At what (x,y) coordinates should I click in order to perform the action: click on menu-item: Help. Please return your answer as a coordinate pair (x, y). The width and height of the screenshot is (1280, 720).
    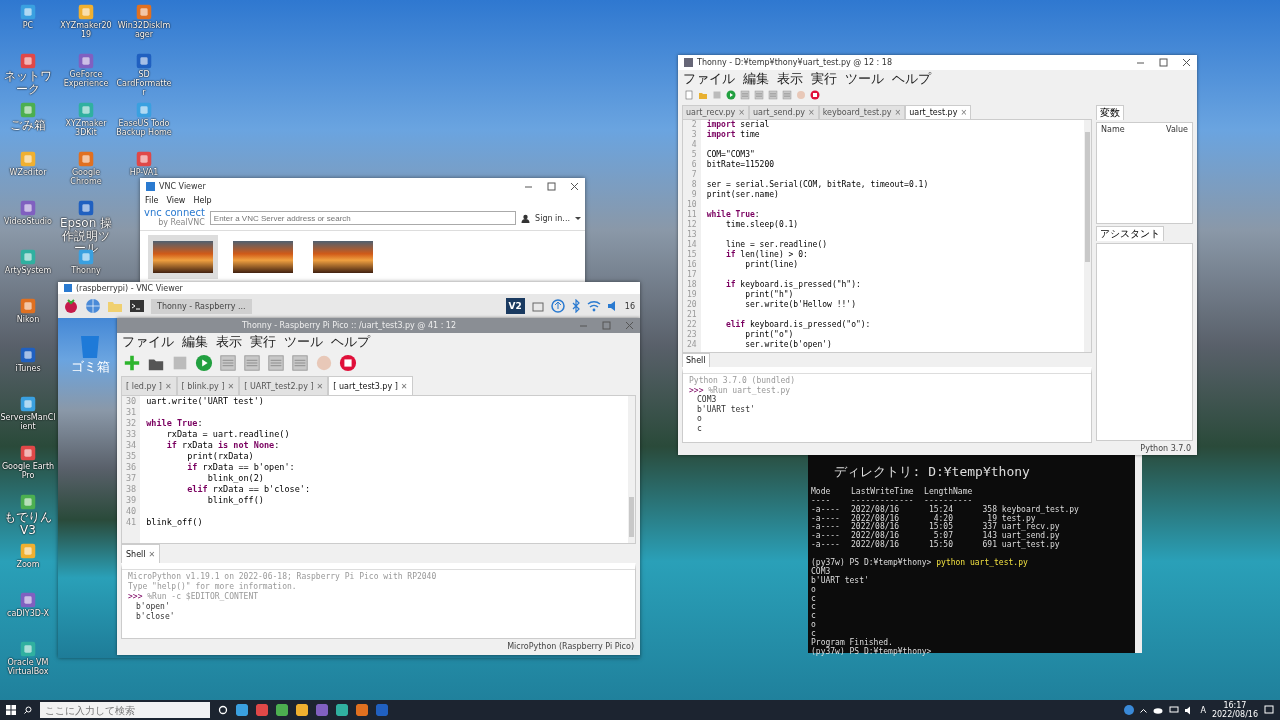
    Looking at the image, I should click on (202, 200).